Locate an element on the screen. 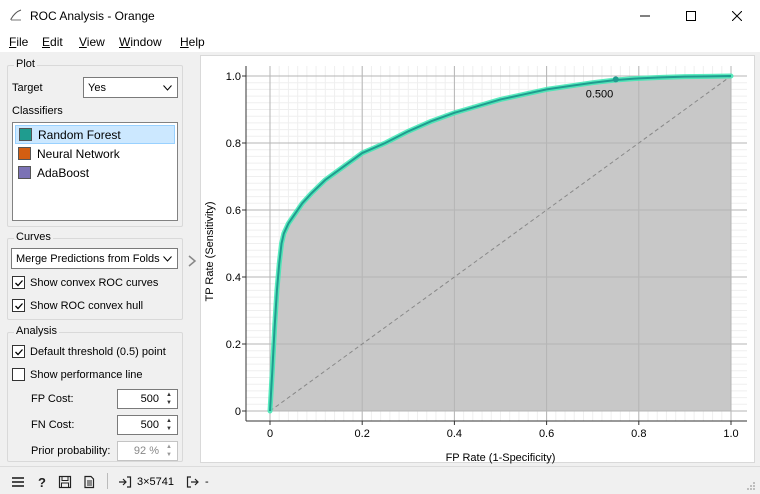  x-tick-label: 0.6 is located at coordinates (546, 434).